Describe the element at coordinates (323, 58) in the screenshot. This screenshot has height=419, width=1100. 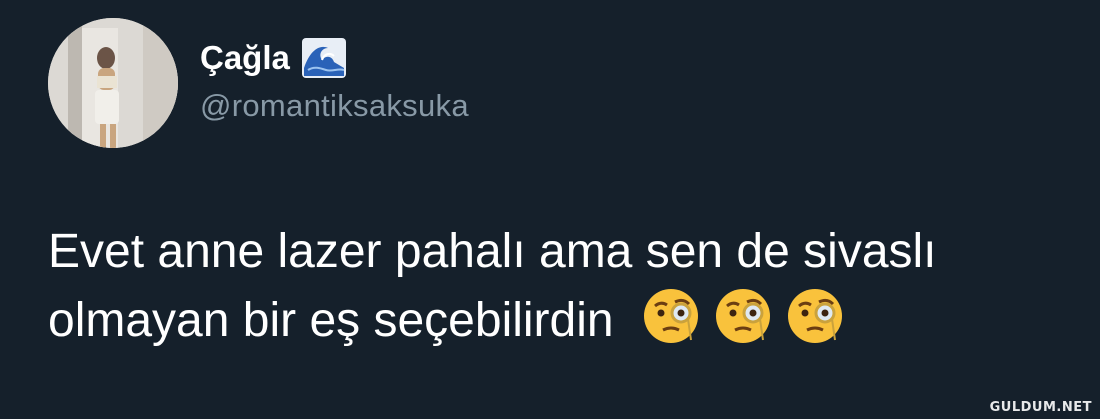
I see `water-wave-icon` at that location.